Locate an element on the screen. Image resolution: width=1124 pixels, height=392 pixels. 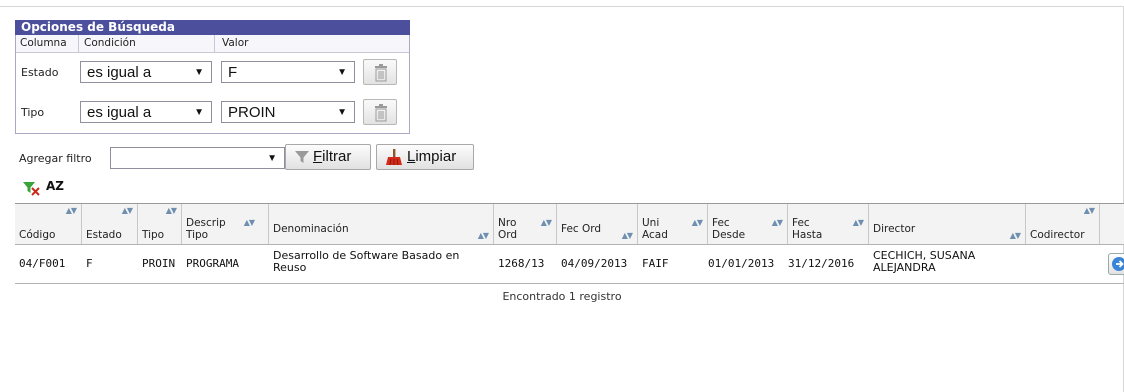
col-header-estado-label: Estado is located at coordinates (104, 235).